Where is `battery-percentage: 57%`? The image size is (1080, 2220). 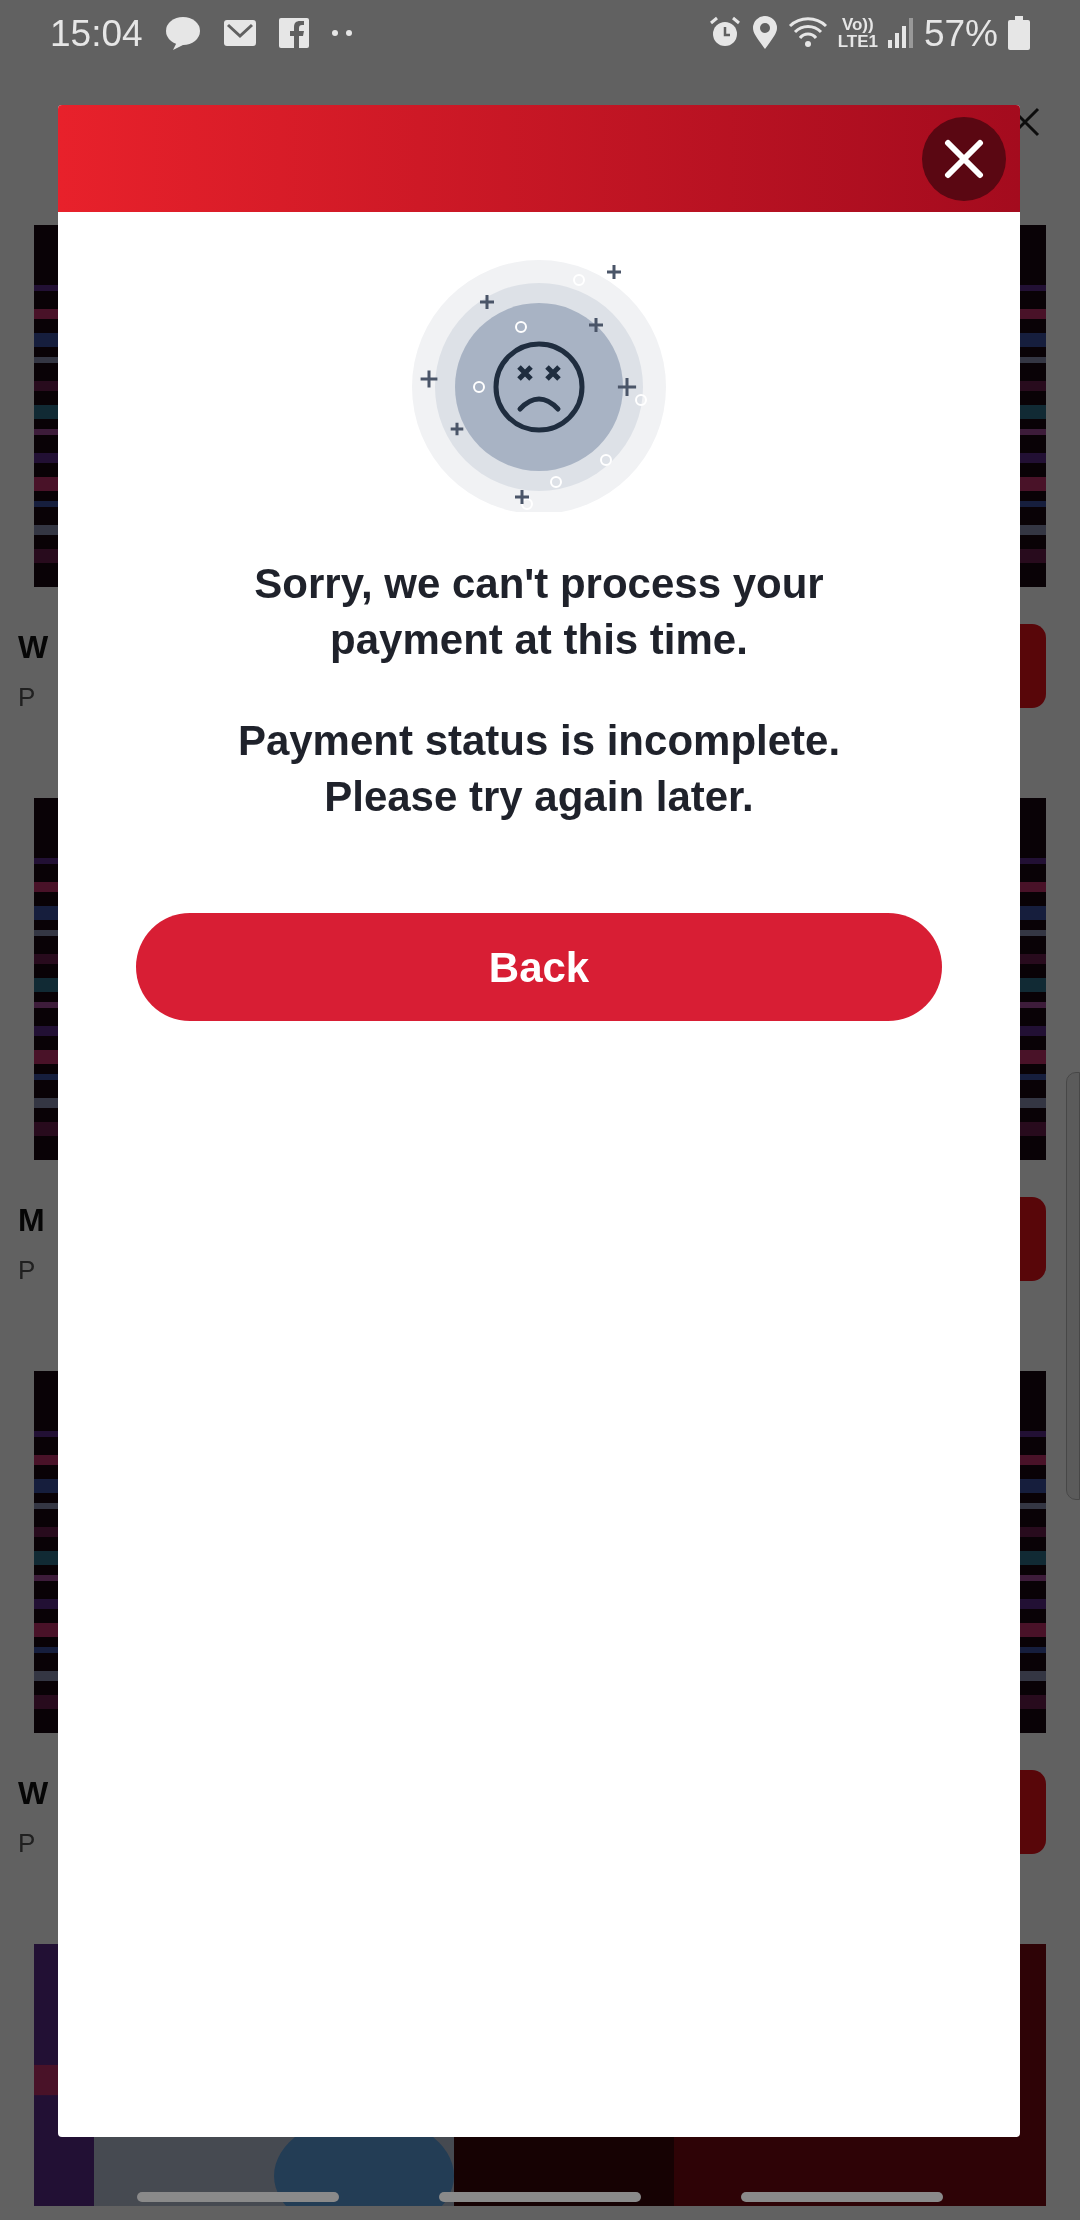
battery-percentage: 57% is located at coordinates (960, 33).